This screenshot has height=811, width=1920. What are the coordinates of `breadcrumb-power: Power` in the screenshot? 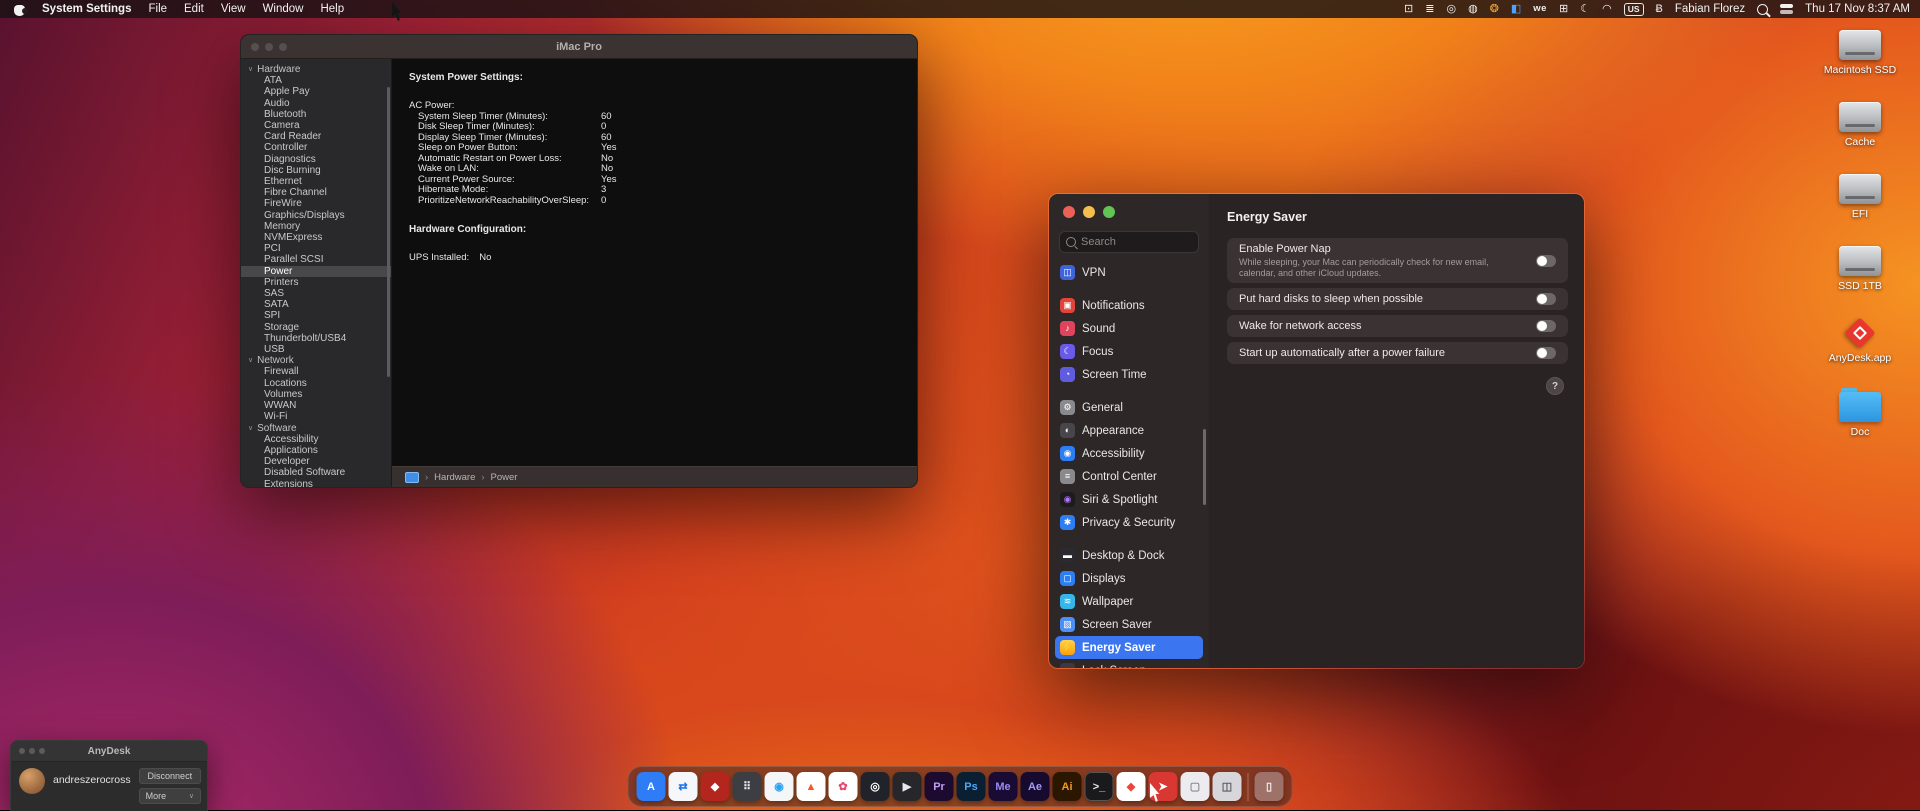 It's located at (504, 477).